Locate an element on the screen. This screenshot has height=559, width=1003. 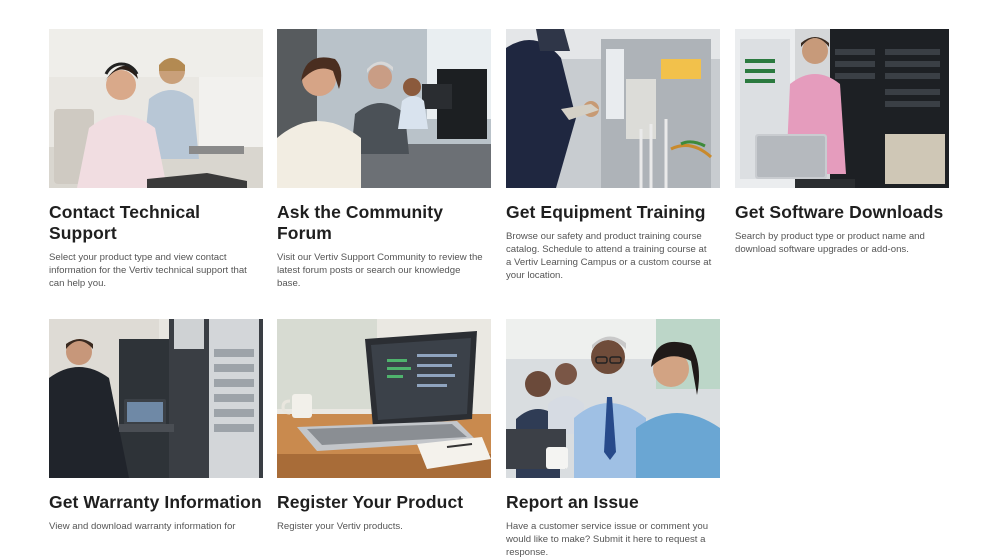
card-title: Ask the Community Forum is located at coordinates (384, 223).